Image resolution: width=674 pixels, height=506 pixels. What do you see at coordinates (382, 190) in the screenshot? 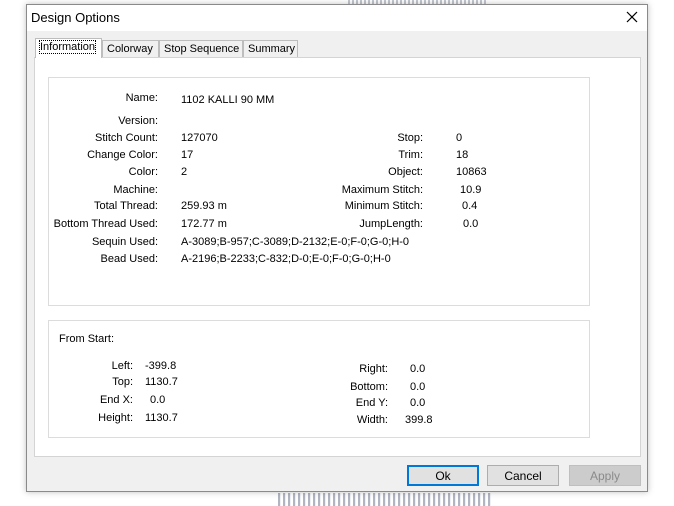
I see `maximum-stitch-label: Maximum Stitch:` at bounding box center [382, 190].